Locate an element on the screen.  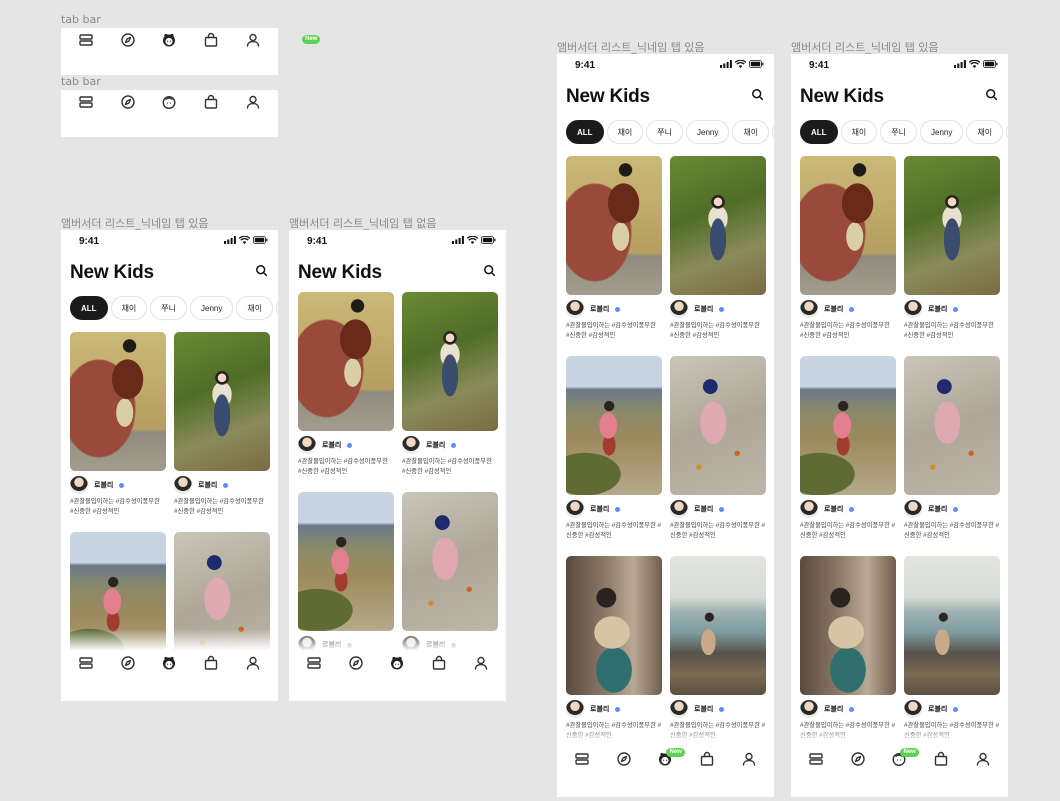
tab-bar is located at coordinates (169, 42).